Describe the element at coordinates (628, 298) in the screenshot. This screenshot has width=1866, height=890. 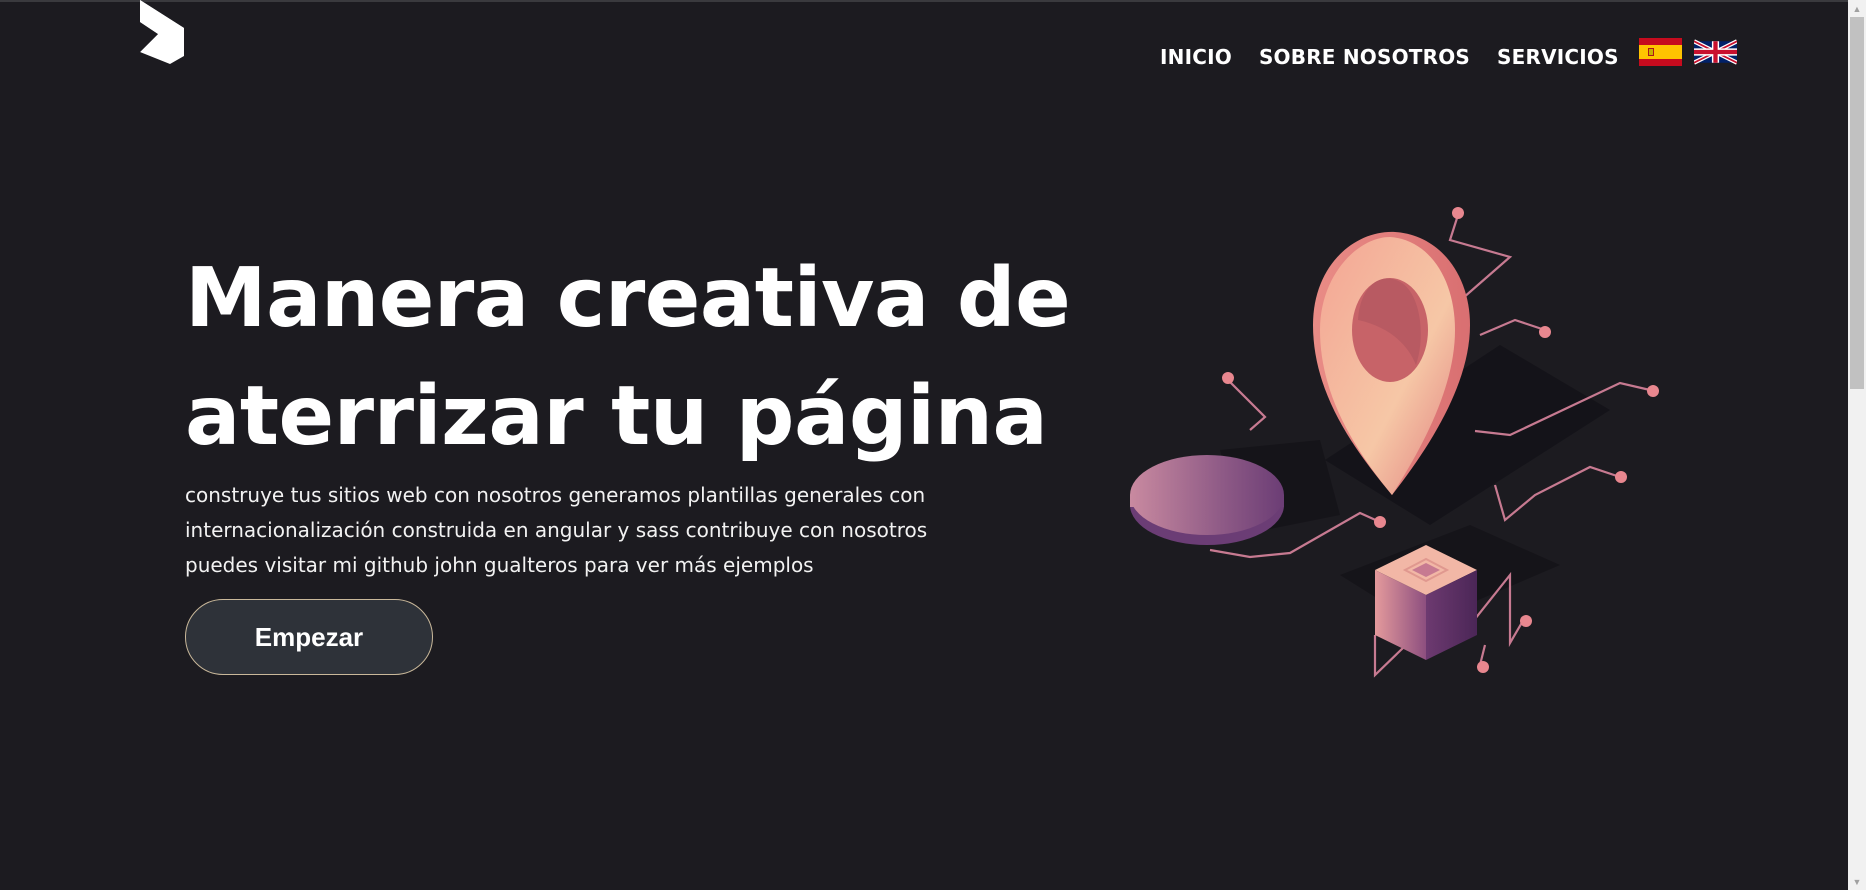
I see `hero-title-line-1: Manera creativa de` at that location.